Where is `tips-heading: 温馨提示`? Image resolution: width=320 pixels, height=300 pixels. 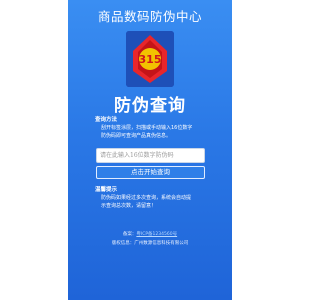
tips-heading: 温馨提示 is located at coordinates (106, 190).